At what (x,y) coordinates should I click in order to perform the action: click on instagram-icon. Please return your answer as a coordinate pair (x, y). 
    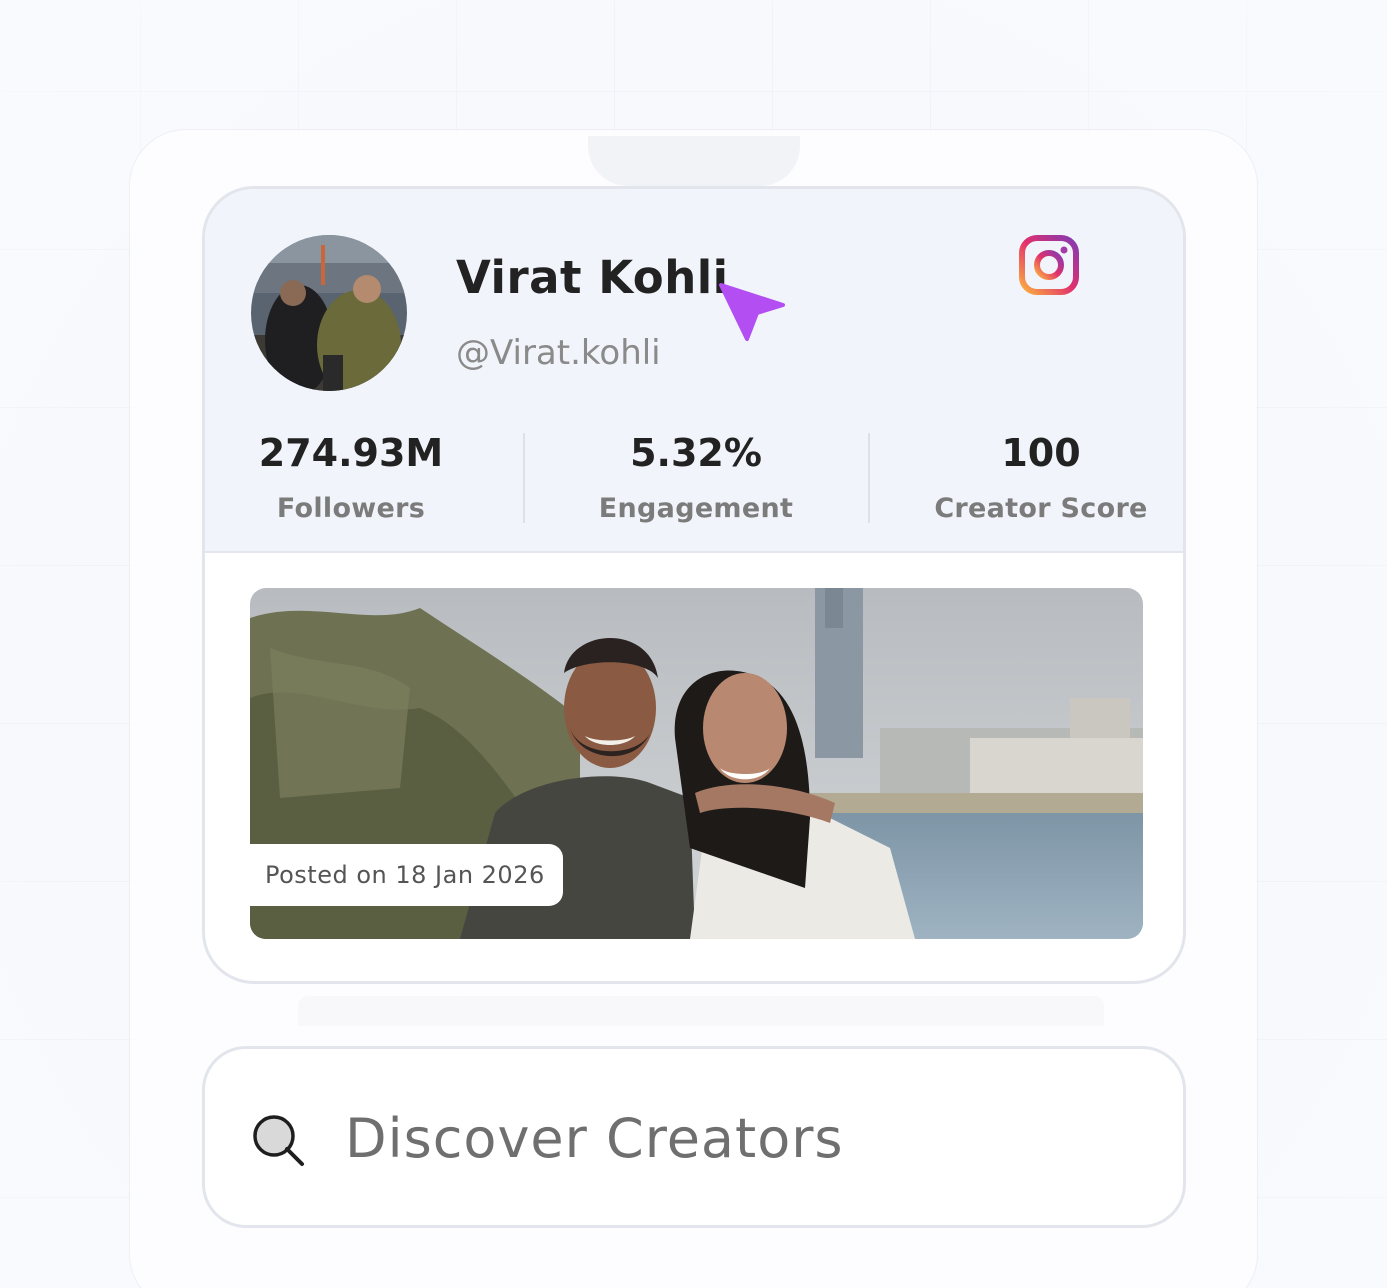
    Looking at the image, I should click on (1049, 265).